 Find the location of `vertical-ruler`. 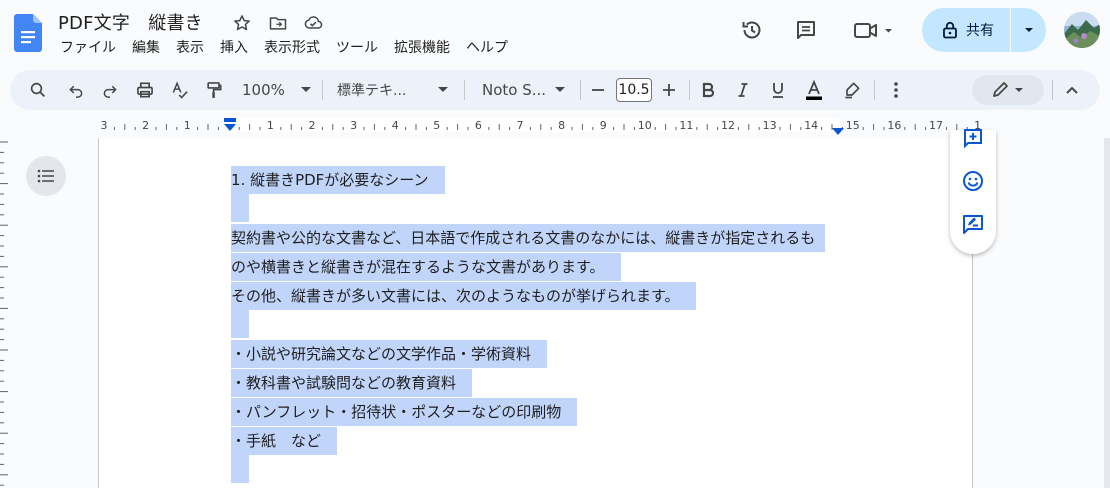

vertical-ruler is located at coordinates (6, 313).